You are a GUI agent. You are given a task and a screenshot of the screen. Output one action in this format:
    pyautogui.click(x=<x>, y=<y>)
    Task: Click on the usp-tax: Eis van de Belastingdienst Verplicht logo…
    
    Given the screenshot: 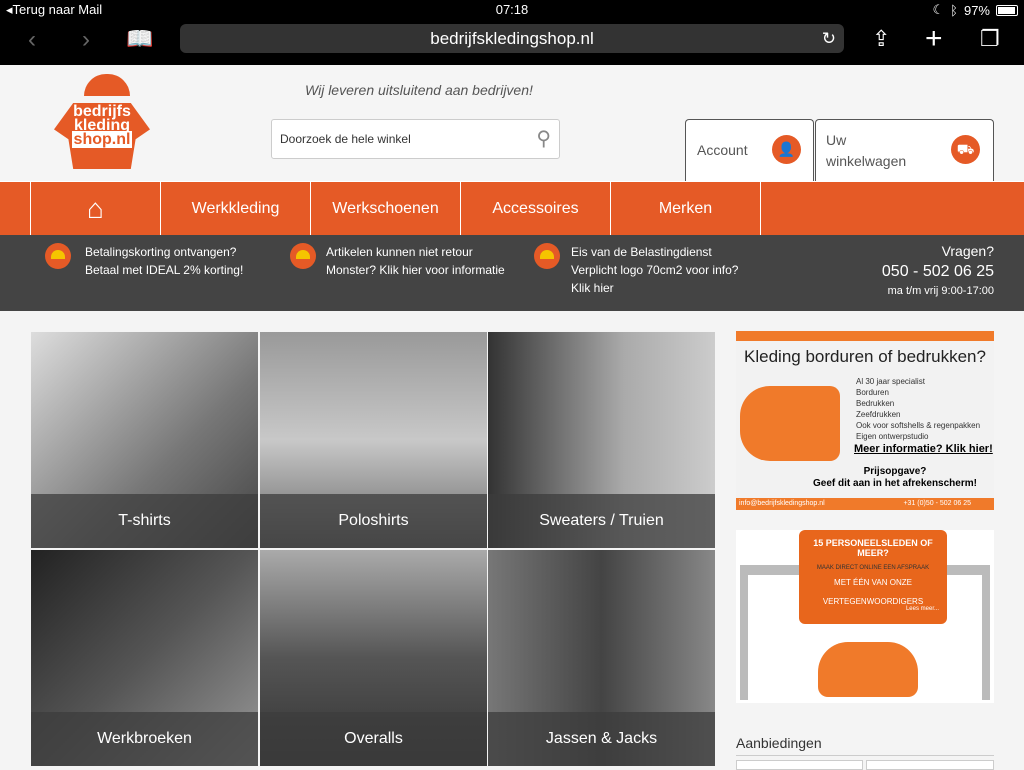 What is the action you would take?
    pyautogui.click(x=654, y=270)
    